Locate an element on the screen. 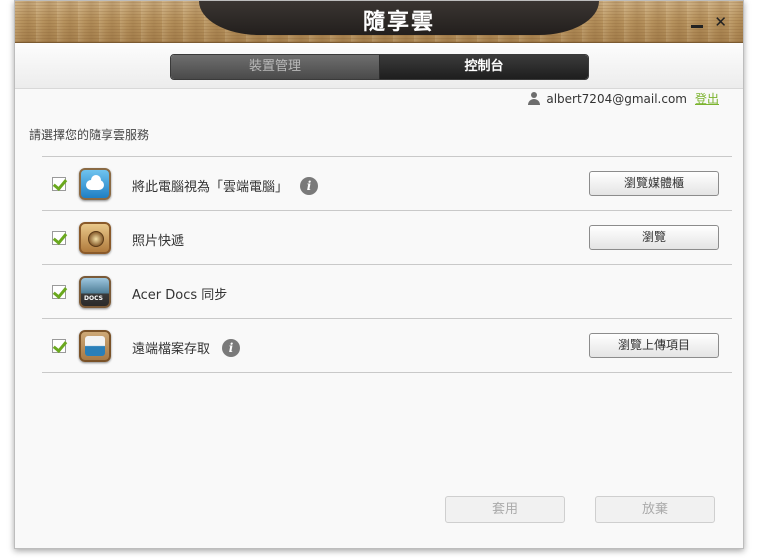 This screenshot has width=758, height=558. service-label-text: 遠端檔案存取 is located at coordinates (171, 349).